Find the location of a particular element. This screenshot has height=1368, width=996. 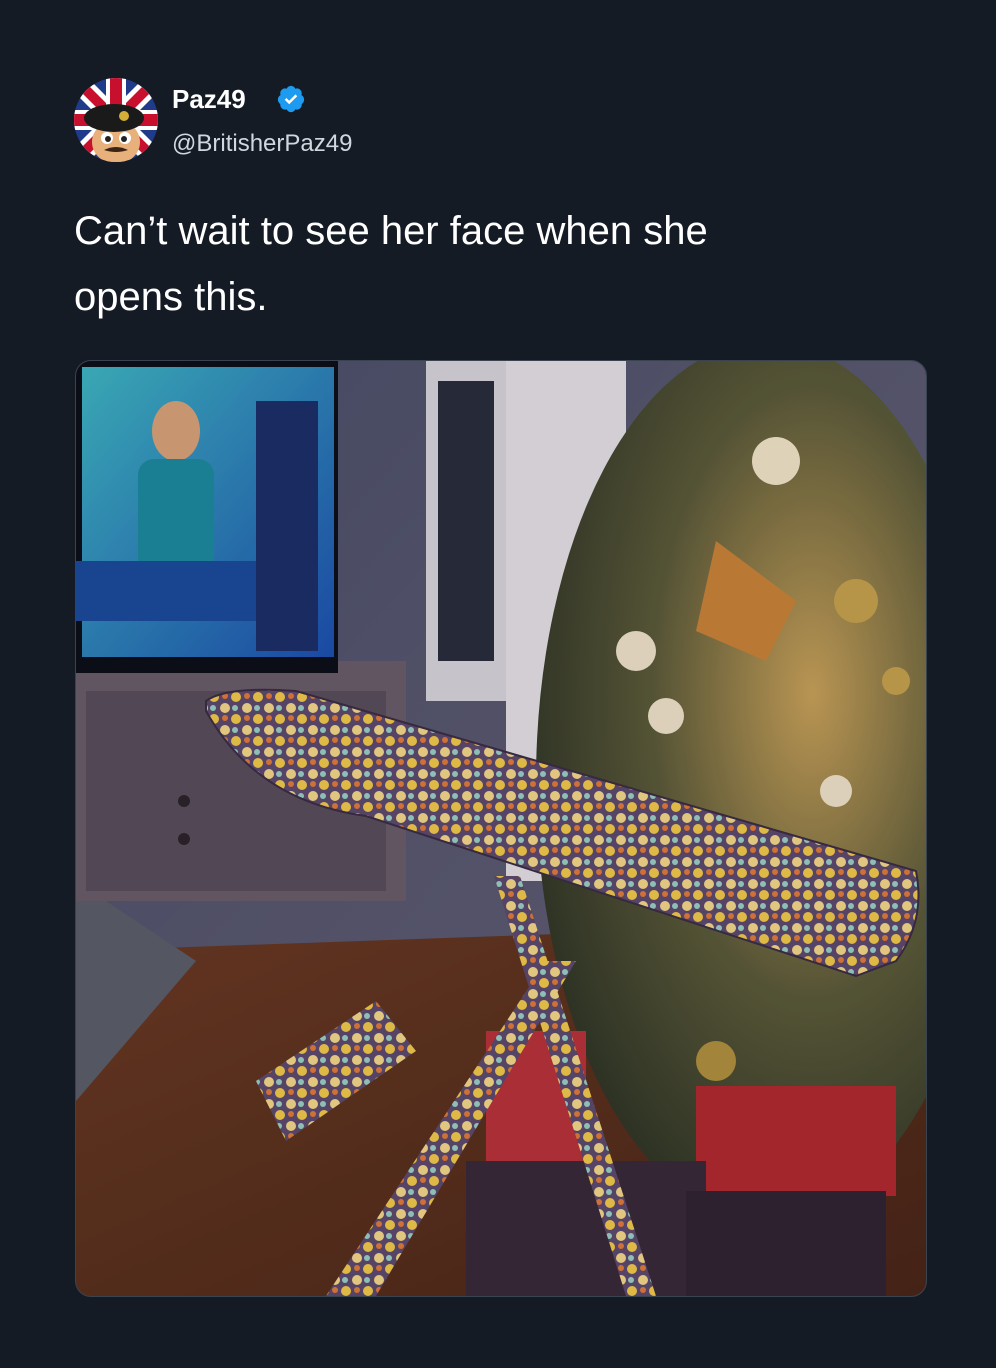

cartoon-soldier-avatar-icon is located at coordinates (116, 120).